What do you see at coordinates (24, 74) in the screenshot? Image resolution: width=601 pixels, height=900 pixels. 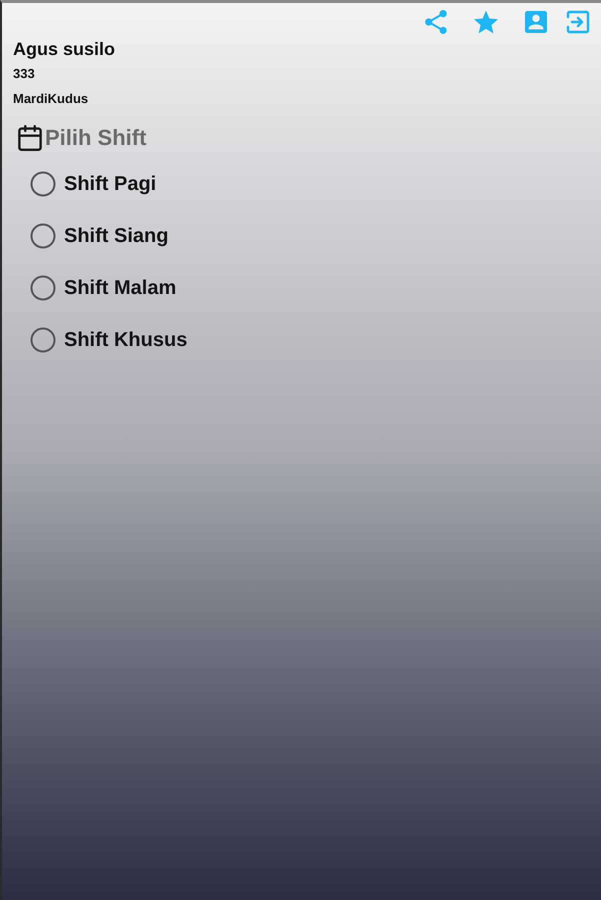 I see `user-id: 333` at bounding box center [24, 74].